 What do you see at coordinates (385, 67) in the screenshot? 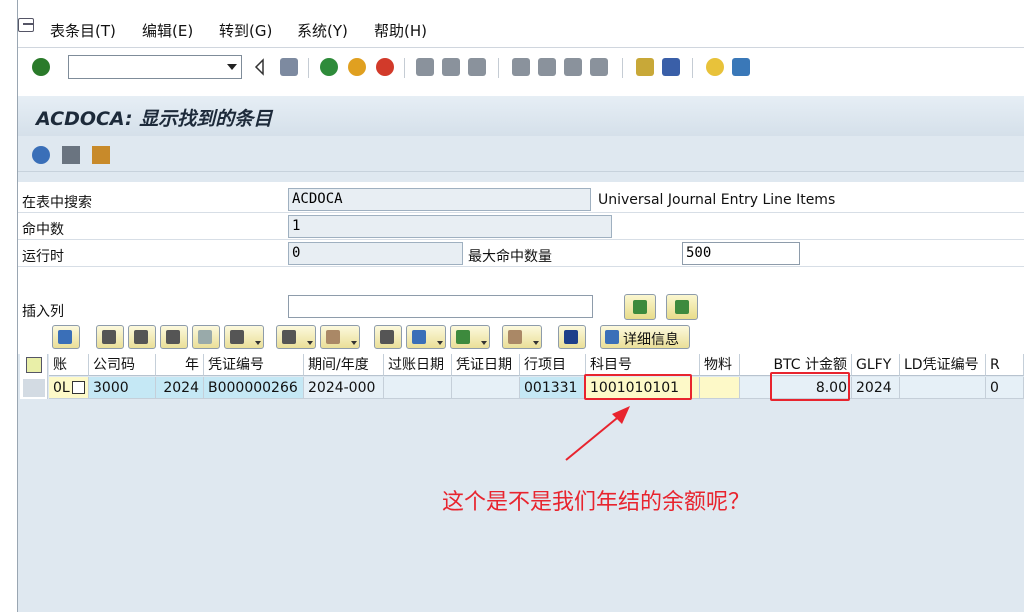
I see `cancel-icon` at bounding box center [385, 67].